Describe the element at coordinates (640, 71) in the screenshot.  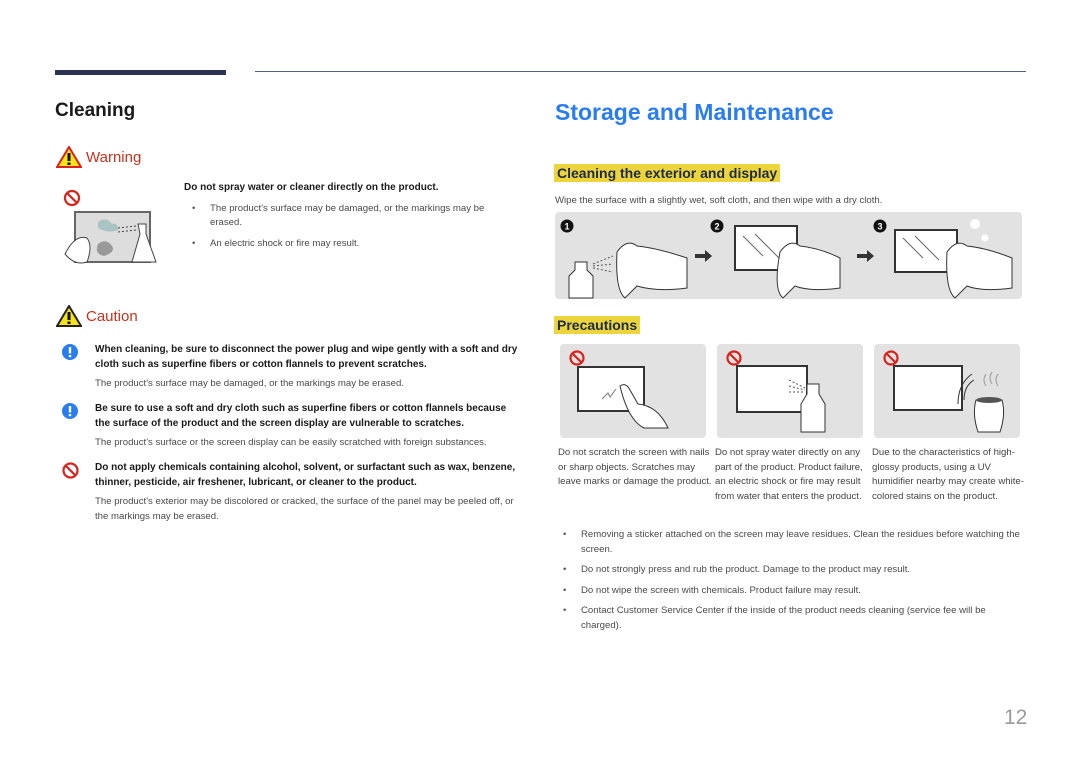
I see `header-rule` at that location.